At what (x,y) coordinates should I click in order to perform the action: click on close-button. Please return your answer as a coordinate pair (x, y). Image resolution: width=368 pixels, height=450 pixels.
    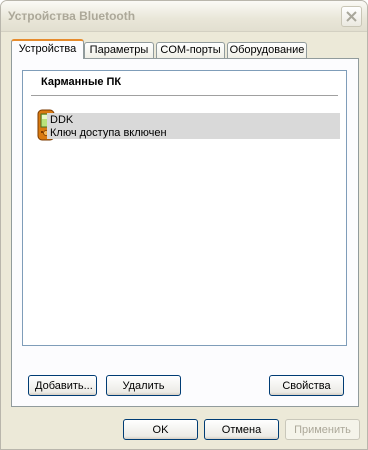
    Looking at the image, I should click on (351, 16).